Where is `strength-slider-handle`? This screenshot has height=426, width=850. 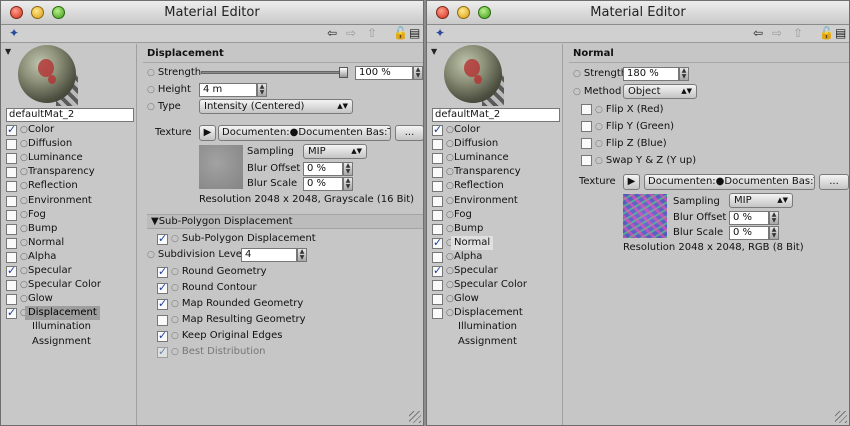 strength-slider-handle is located at coordinates (343, 72).